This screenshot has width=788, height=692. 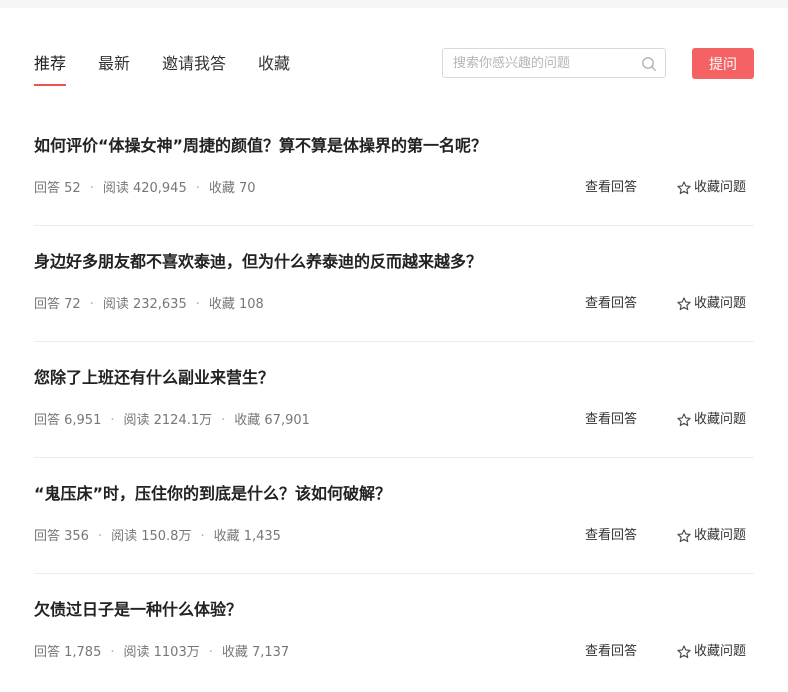 I want to click on search-box, so click(x=554, y=63).